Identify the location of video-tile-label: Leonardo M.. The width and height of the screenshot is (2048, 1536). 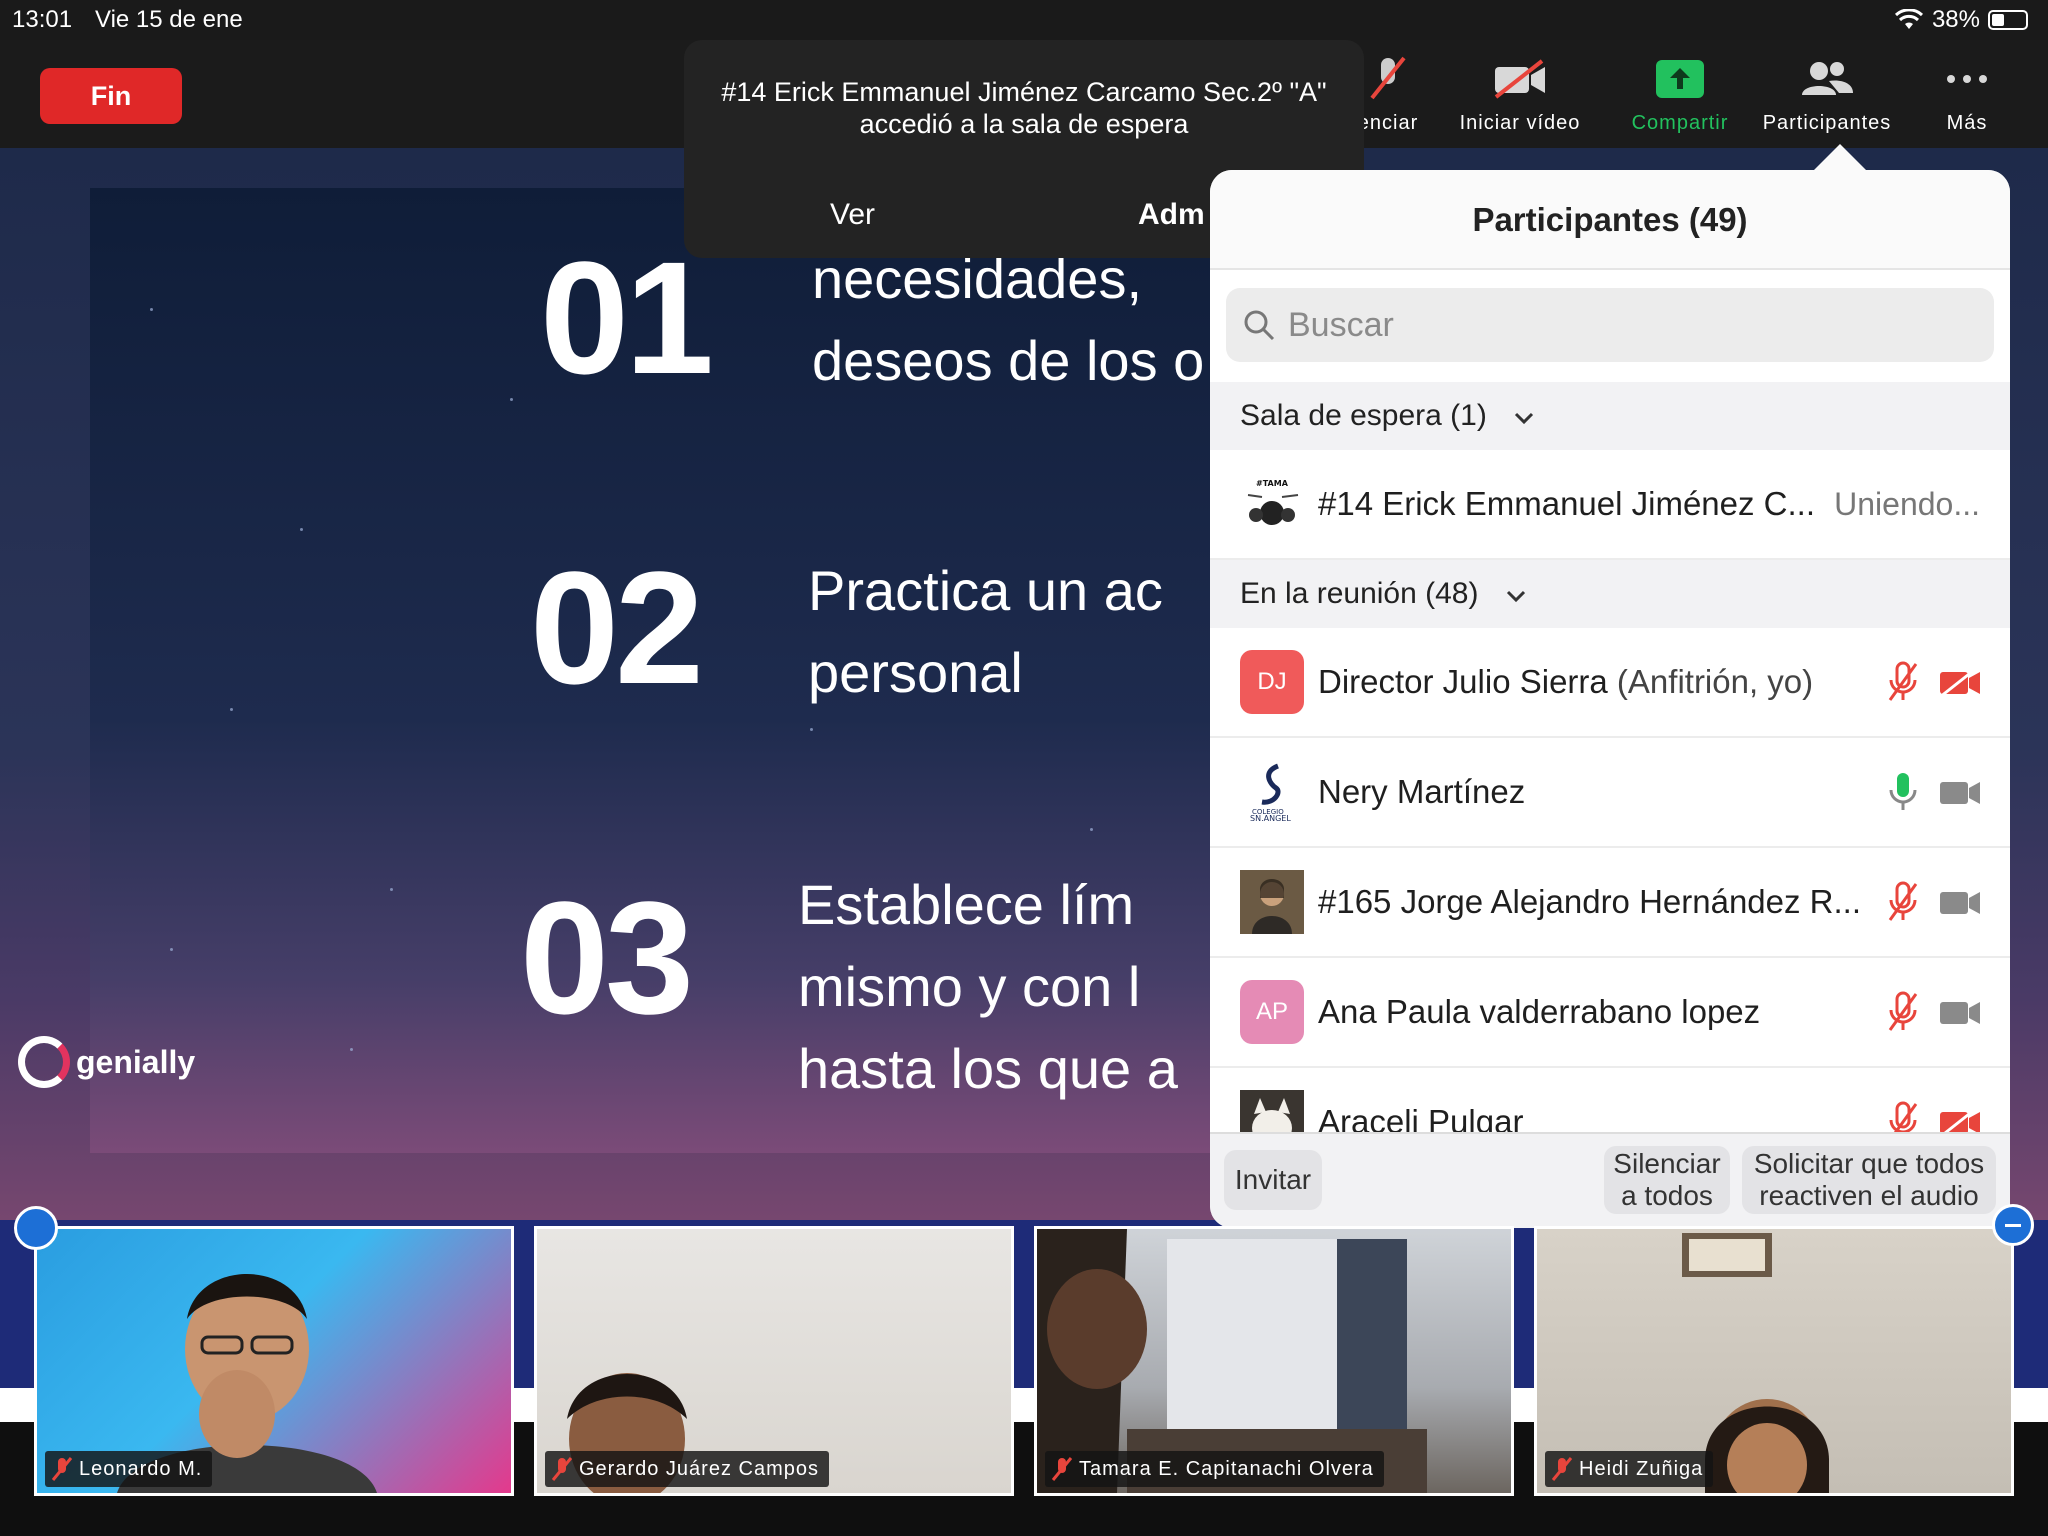
(129, 1469).